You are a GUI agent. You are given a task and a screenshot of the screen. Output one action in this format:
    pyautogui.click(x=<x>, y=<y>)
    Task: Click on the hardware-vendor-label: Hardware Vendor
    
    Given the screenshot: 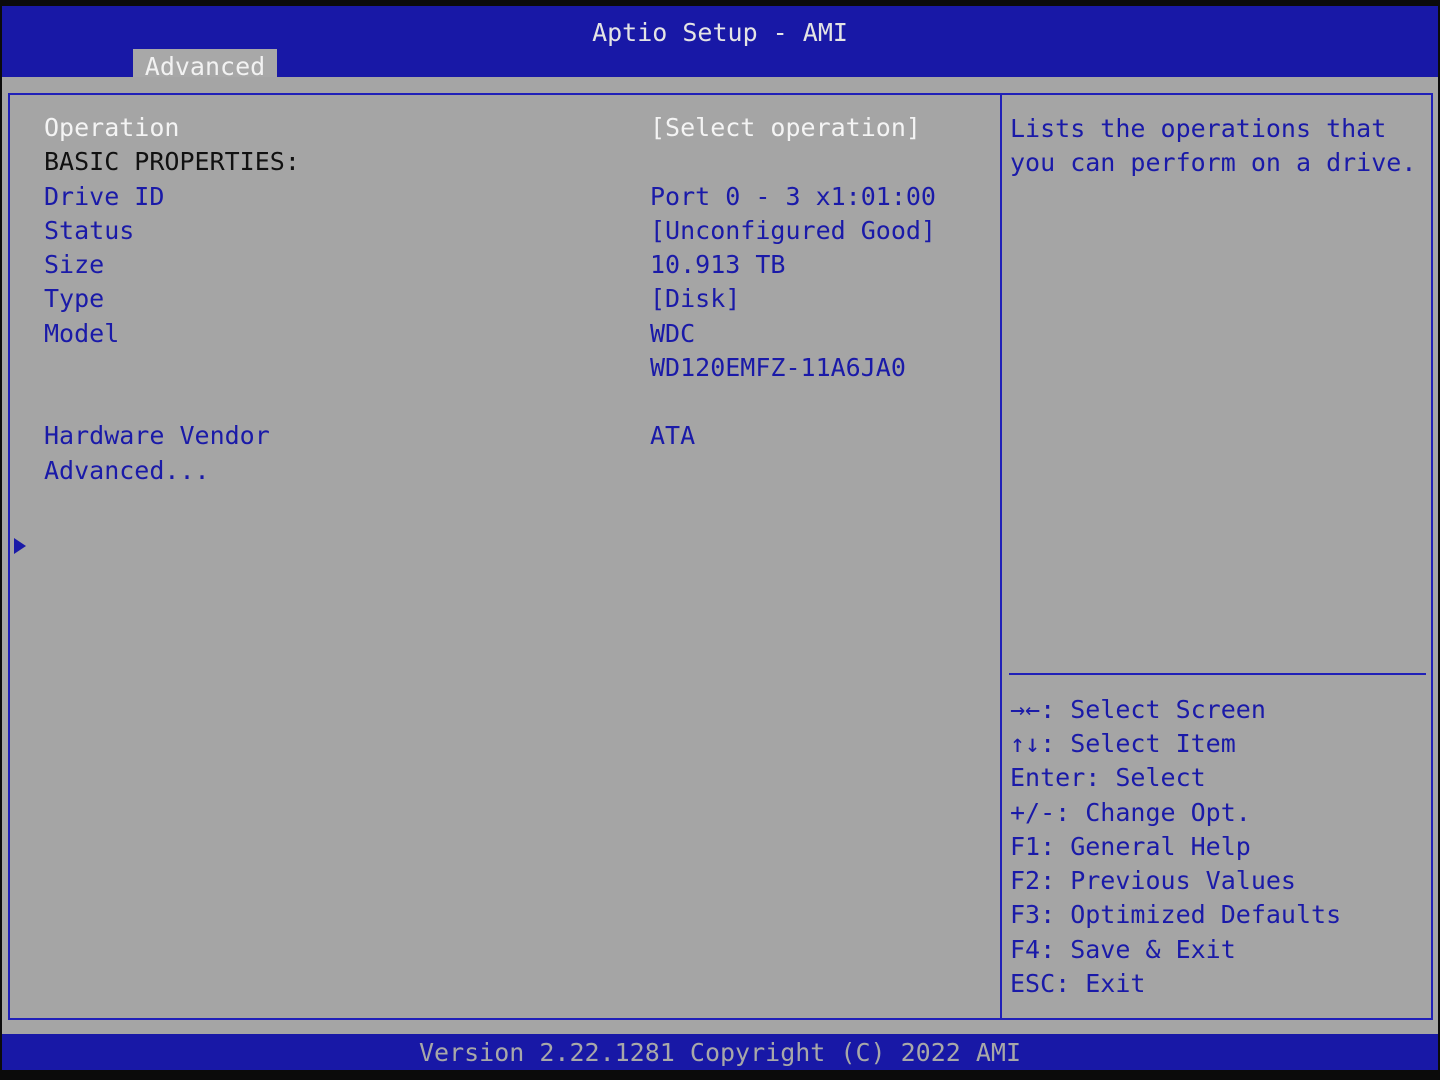 What is the action you would take?
    pyautogui.click(x=157, y=435)
    